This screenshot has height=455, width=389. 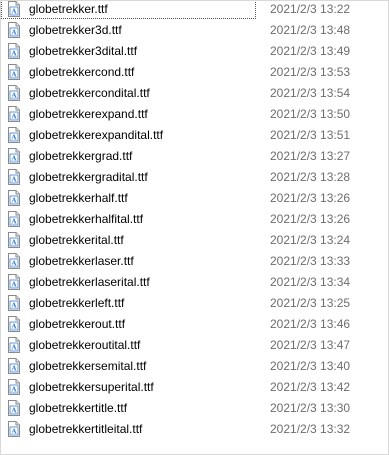 What do you see at coordinates (310, 29) in the screenshot?
I see `file-modified-date: 2021/2/3 13:48` at bounding box center [310, 29].